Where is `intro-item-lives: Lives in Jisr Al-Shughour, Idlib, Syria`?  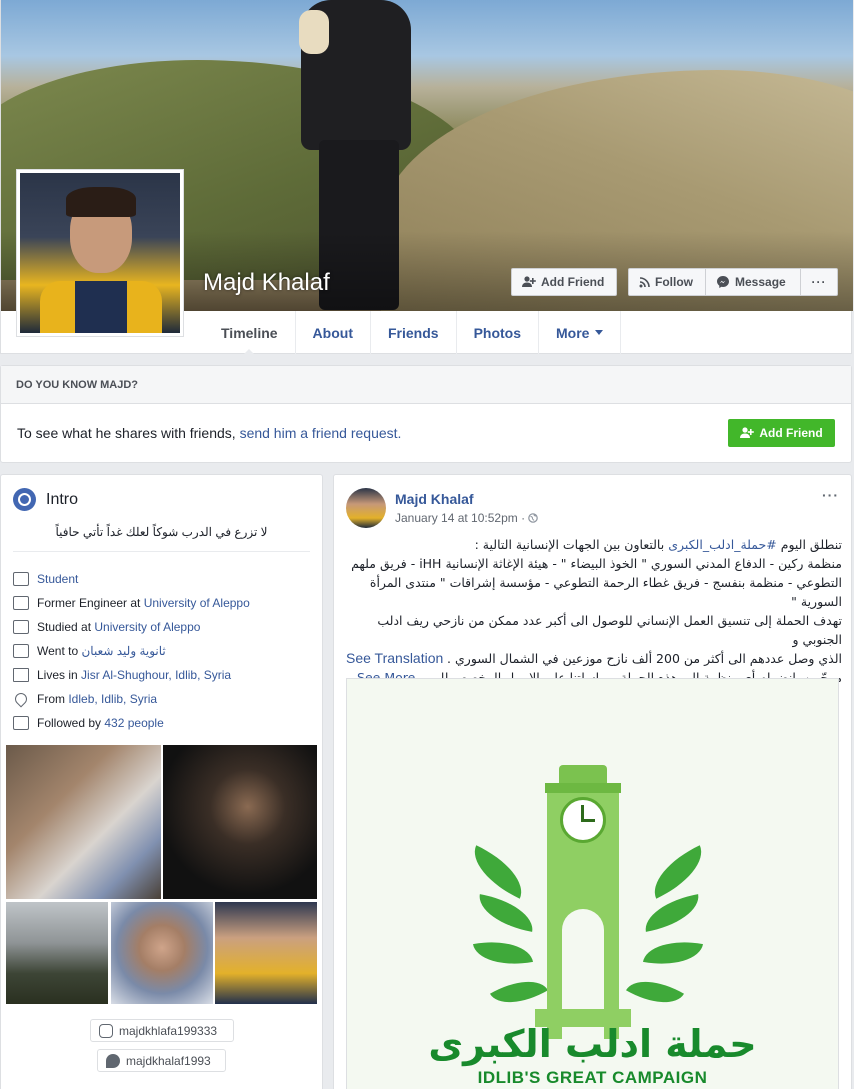
intro-item-lives: Lives in Jisr Al-Shughour, Idlib, Syria is located at coordinates (161, 675).